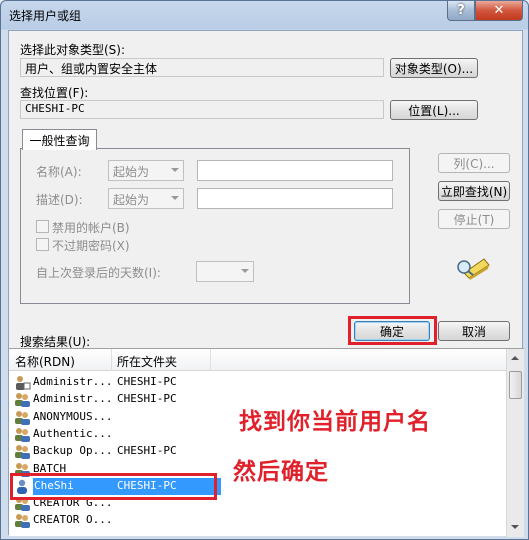  What do you see at coordinates (473, 269) in the screenshot?
I see `search-flashlight-icon` at bounding box center [473, 269].